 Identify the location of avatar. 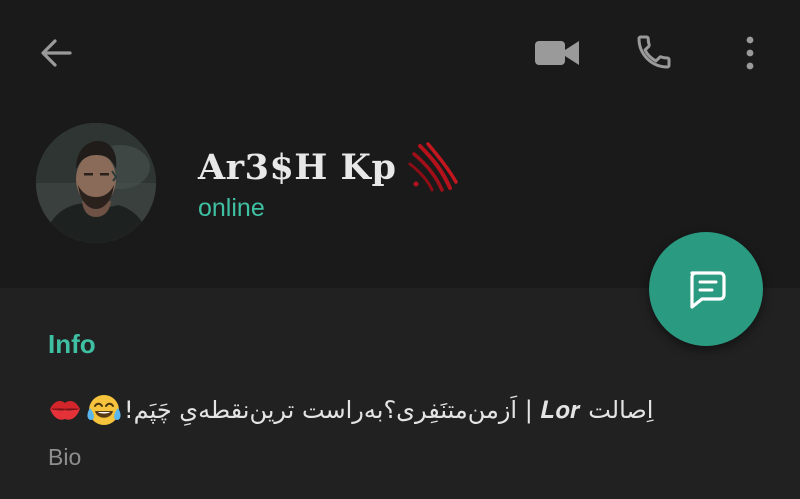
(96, 183).